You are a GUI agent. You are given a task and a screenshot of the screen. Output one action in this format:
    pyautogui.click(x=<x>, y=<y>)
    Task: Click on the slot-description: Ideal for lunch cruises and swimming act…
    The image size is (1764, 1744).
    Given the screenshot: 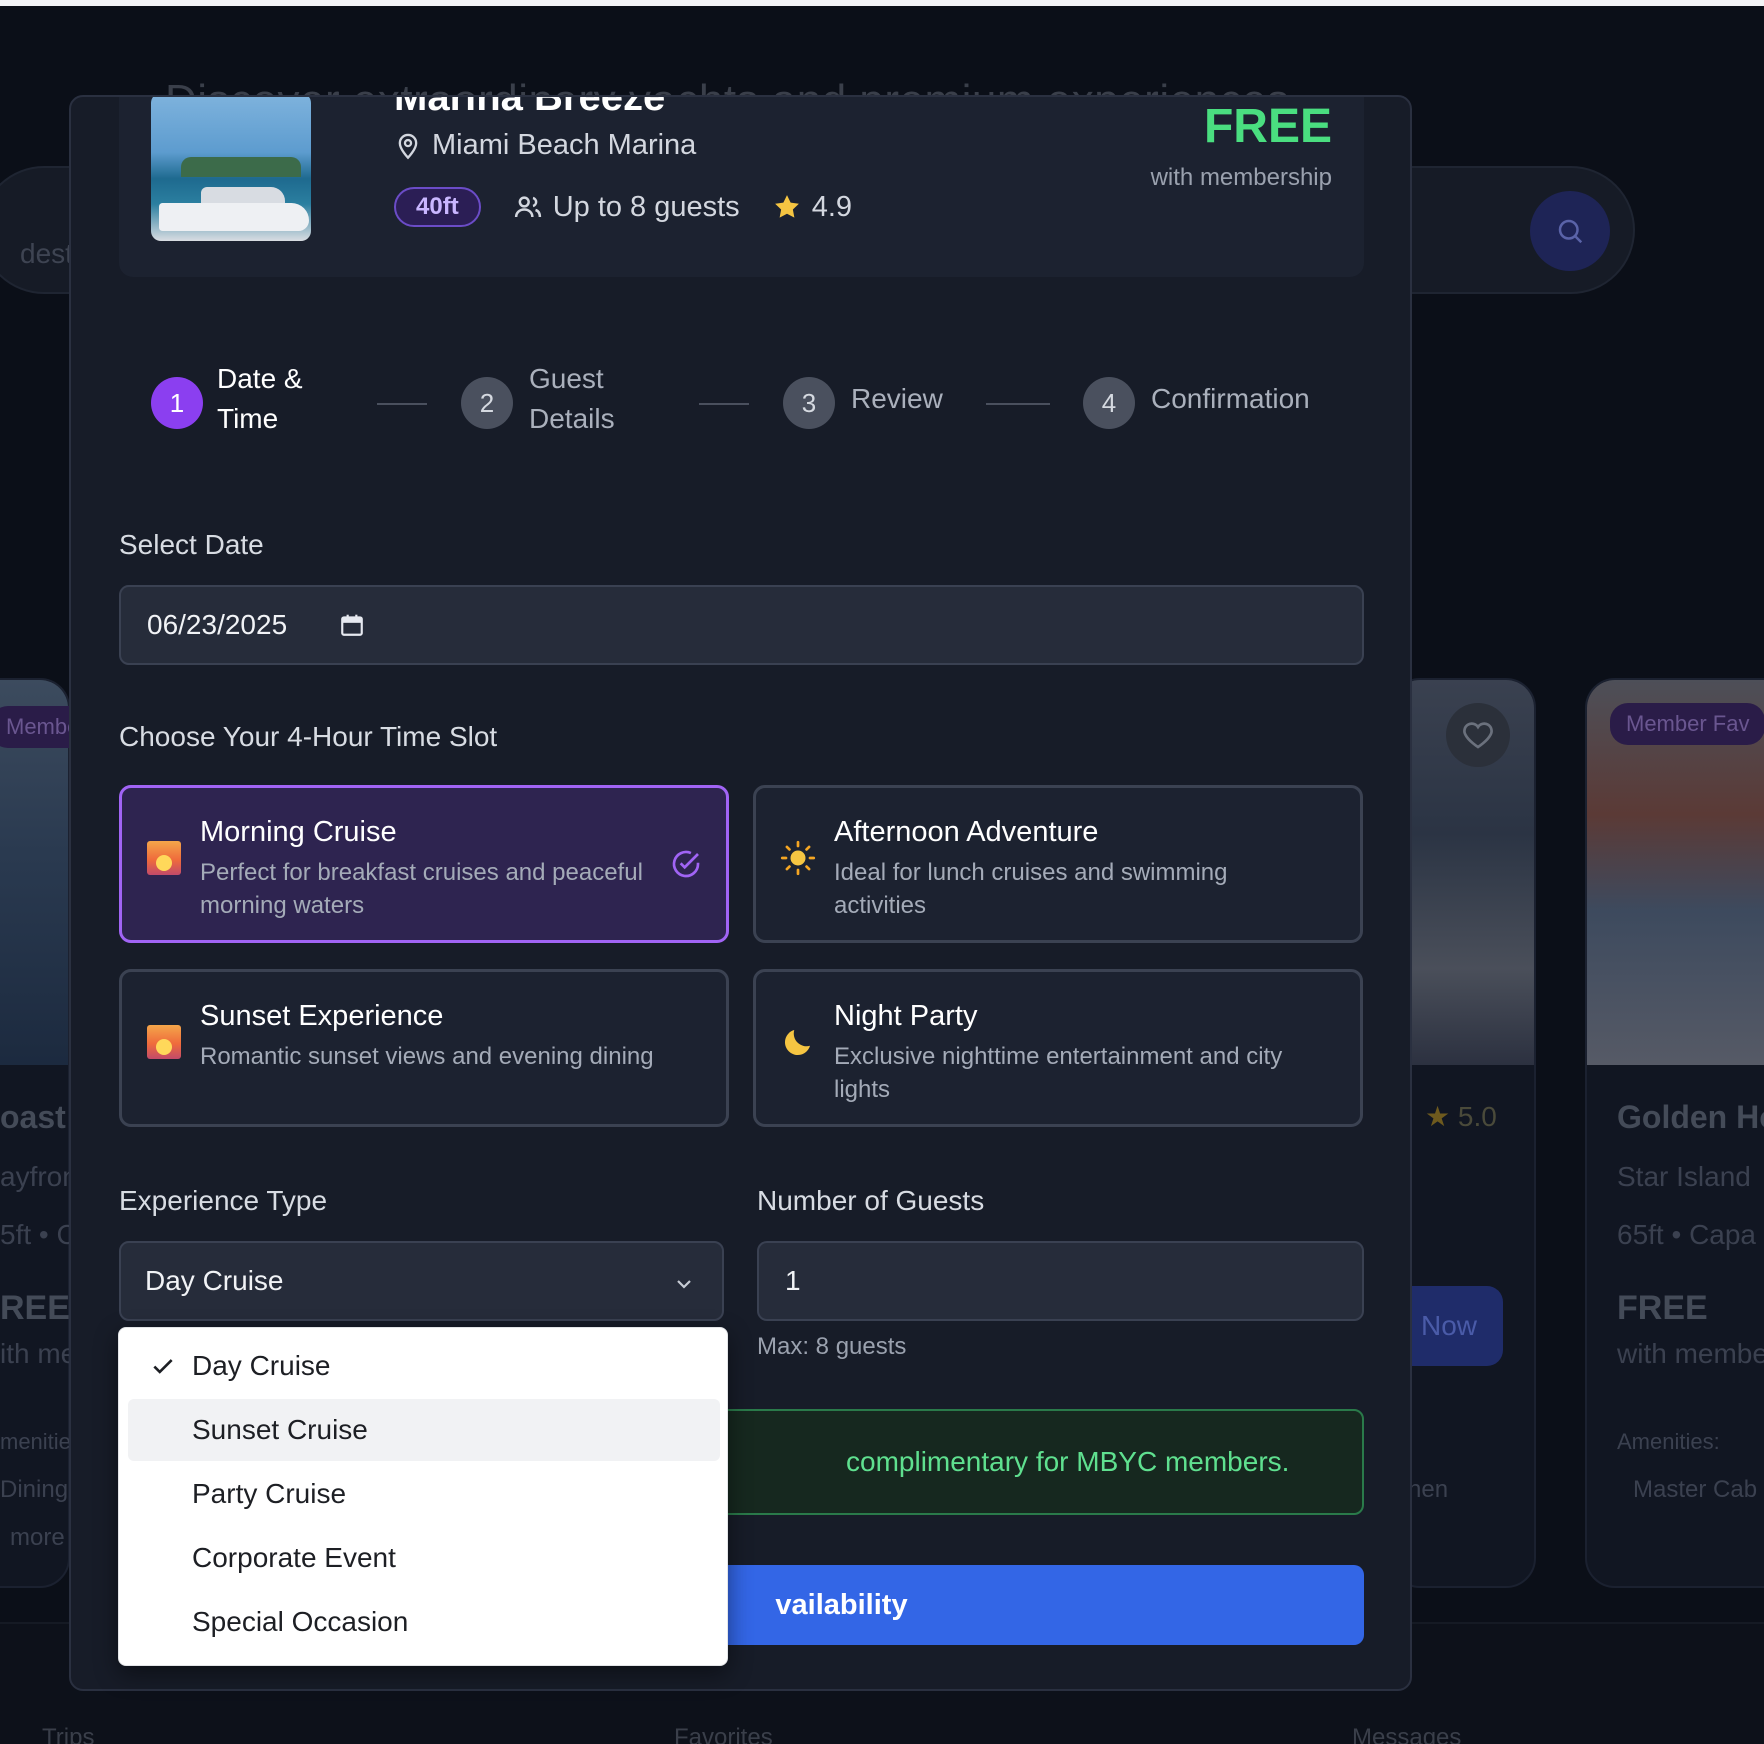 What is the action you would take?
    pyautogui.click(x=1031, y=889)
    